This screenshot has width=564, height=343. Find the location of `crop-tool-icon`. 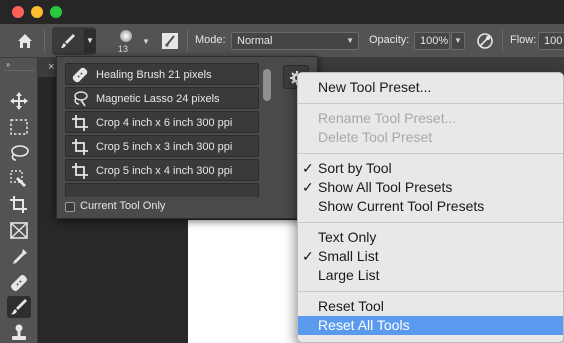

crop-tool-icon is located at coordinates (19, 205).